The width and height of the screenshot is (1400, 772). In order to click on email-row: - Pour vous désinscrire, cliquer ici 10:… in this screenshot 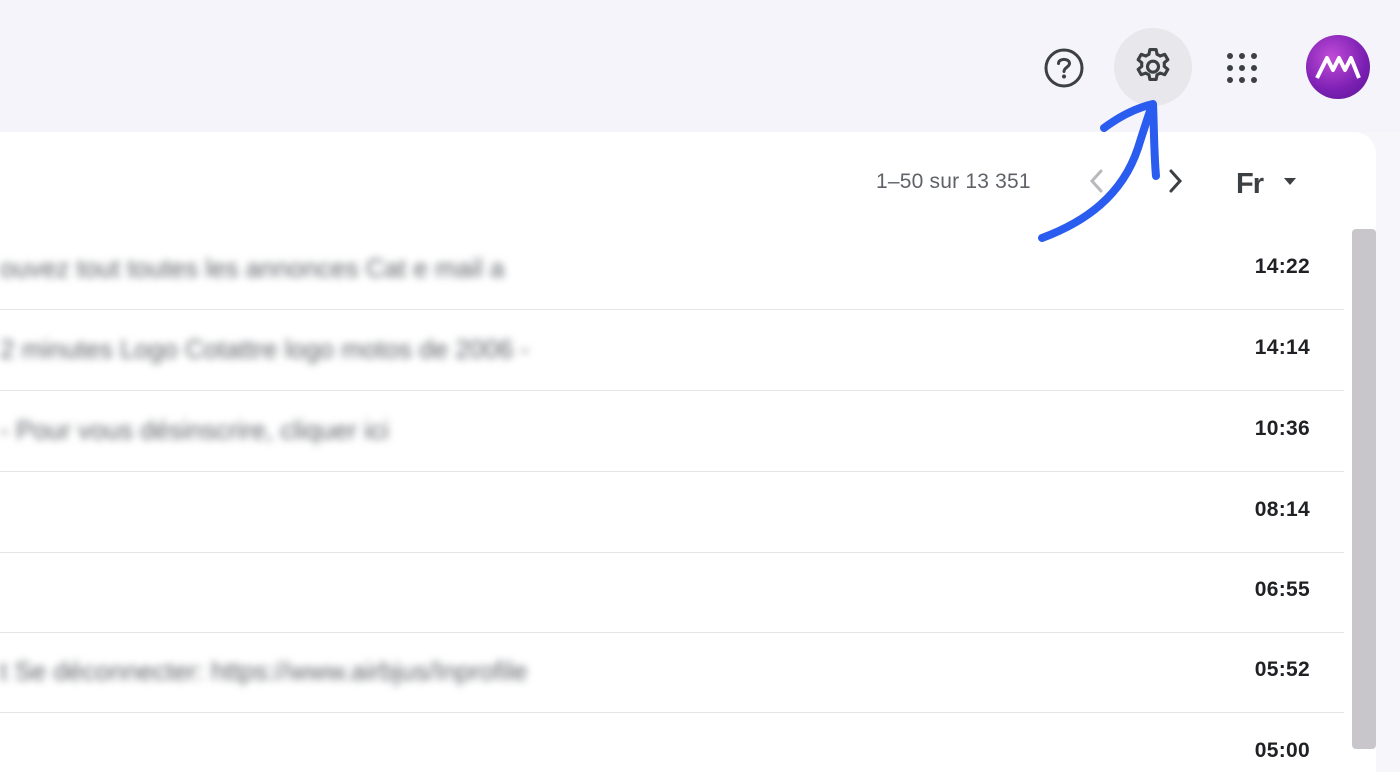, I will do `click(672, 431)`.